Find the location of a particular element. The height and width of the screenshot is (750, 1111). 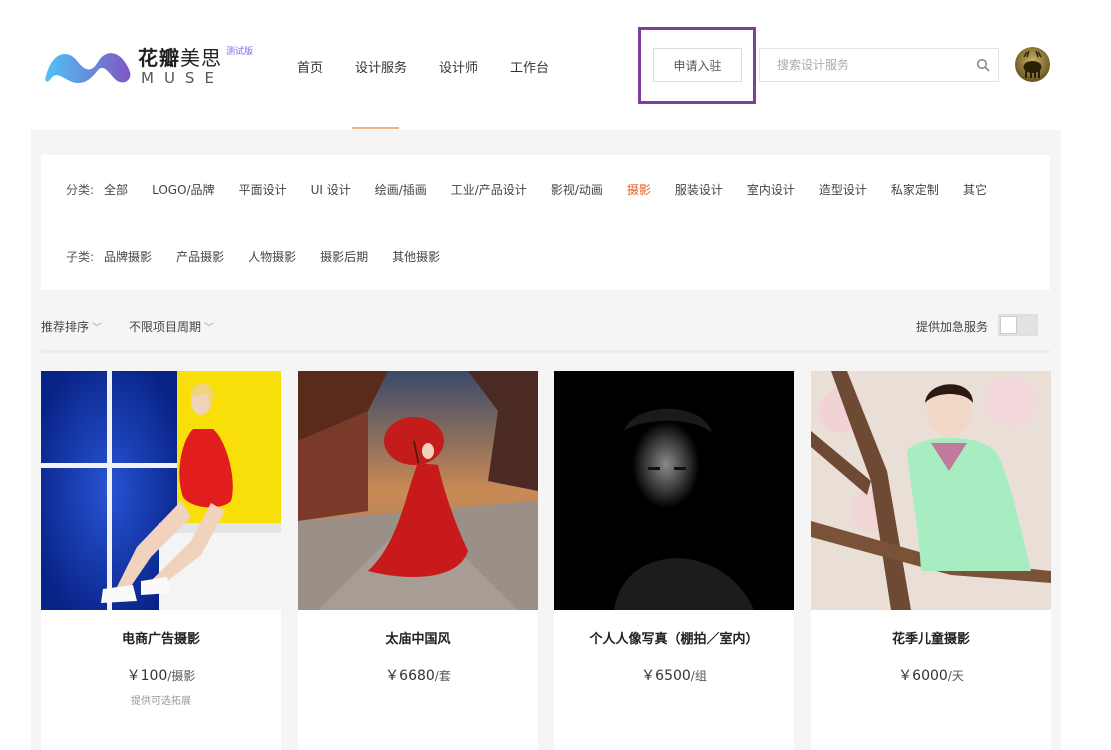

price-amount: ￥6500 is located at coordinates (666, 676).